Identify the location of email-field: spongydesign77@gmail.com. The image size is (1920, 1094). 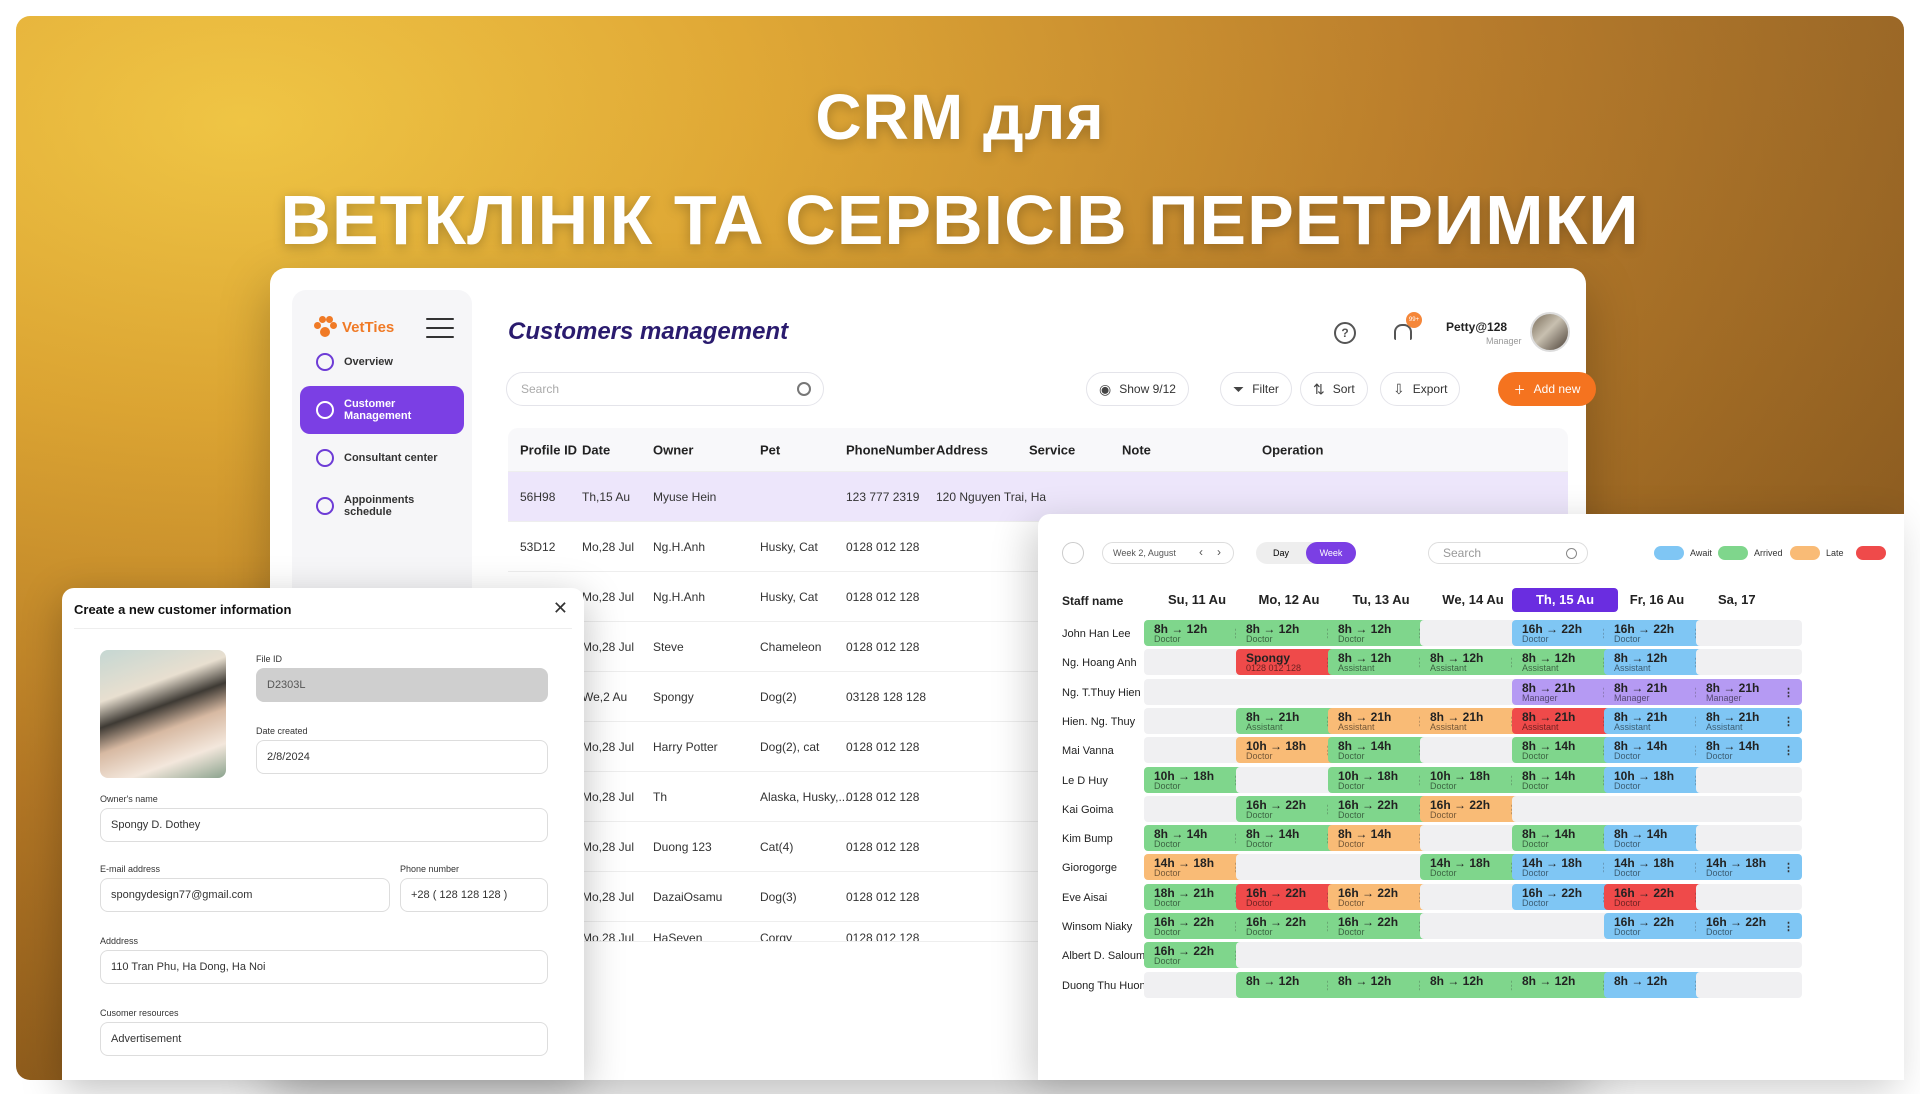
(245, 895).